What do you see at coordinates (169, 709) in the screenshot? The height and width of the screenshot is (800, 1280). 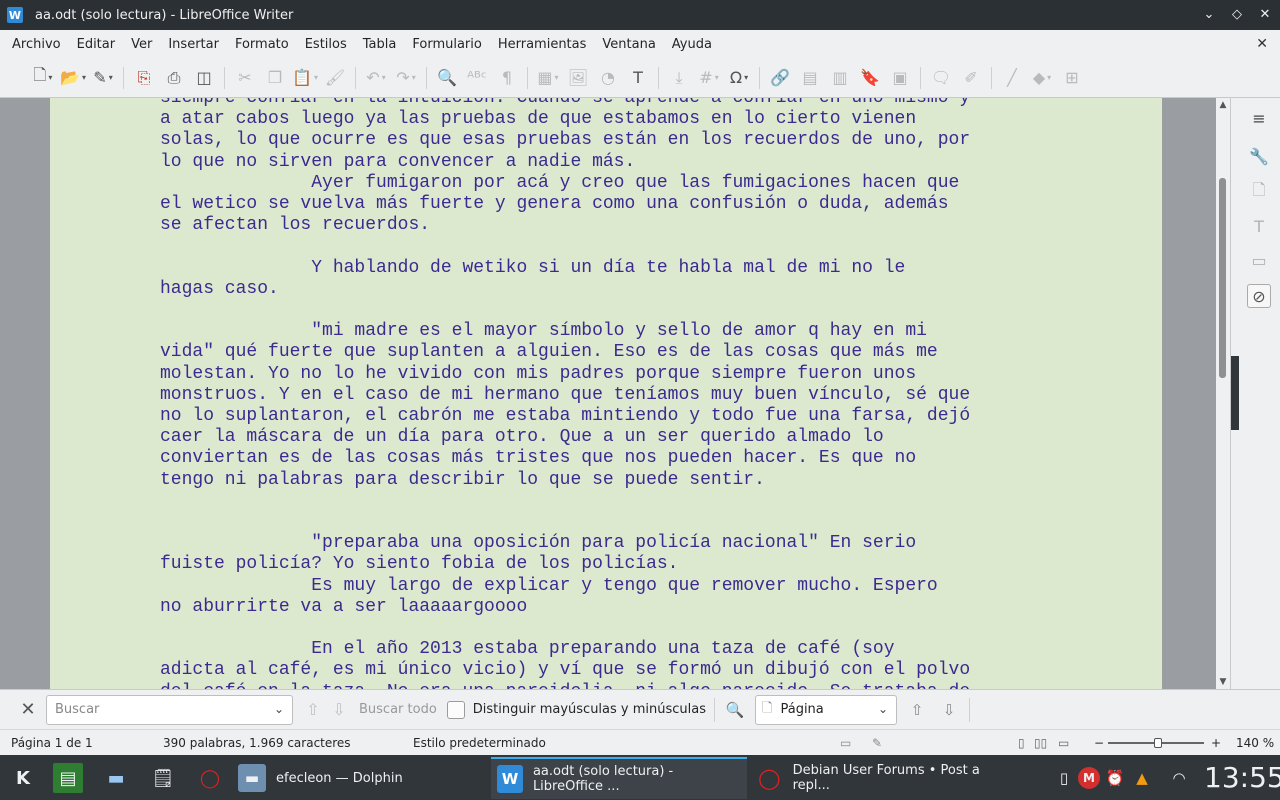 I see `search-input: Buscar ⌄` at bounding box center [169, 709].